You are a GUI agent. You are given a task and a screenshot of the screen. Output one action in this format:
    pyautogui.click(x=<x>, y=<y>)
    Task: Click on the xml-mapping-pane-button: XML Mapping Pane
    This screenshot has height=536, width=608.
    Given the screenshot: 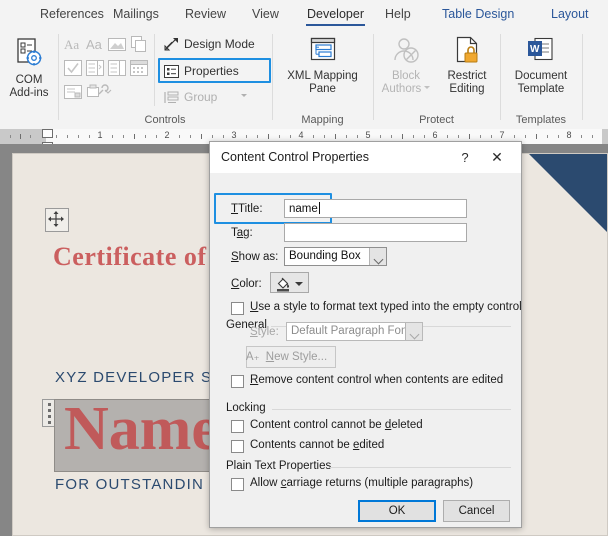 What is the action you would take?
    pyautogui.click(x=322, y=66)
    